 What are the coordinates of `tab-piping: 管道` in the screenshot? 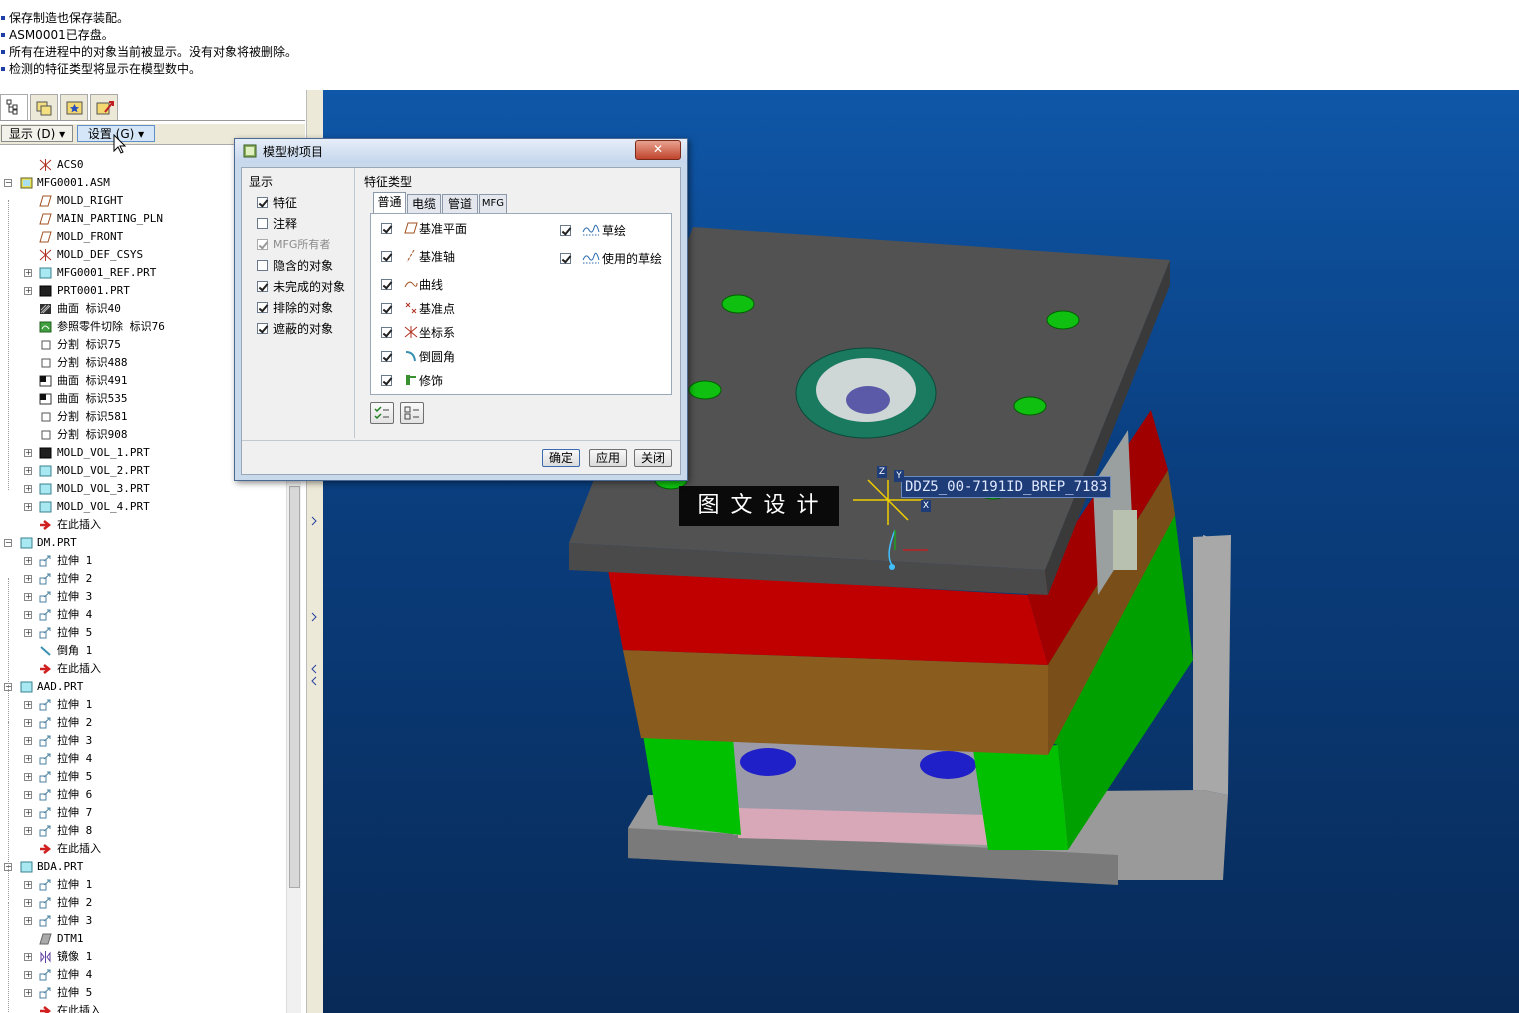 It's located at (460, 203).